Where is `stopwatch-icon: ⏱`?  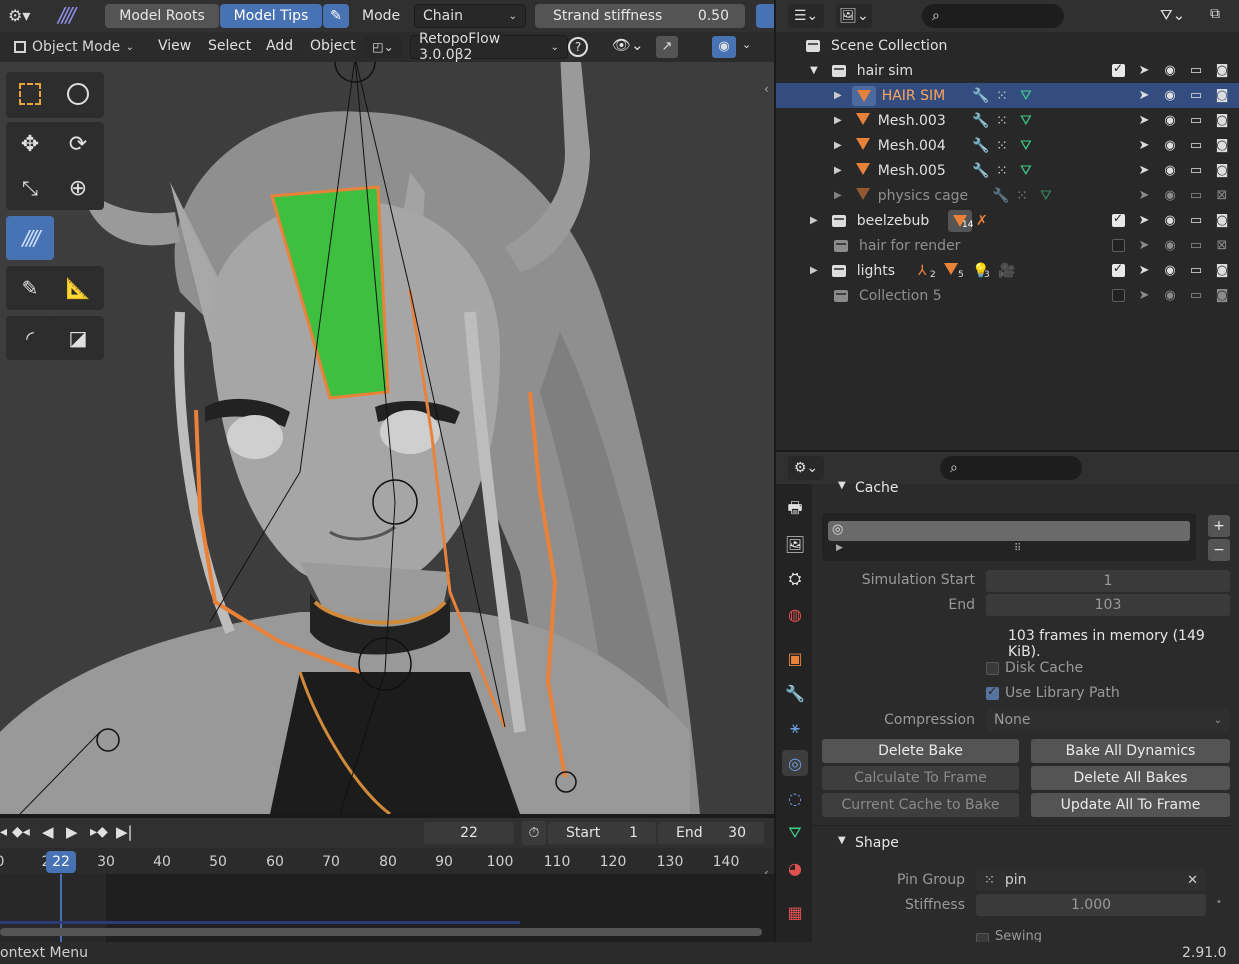
stopwatch-icon: ⏱ is located at coordinates (534, 833).